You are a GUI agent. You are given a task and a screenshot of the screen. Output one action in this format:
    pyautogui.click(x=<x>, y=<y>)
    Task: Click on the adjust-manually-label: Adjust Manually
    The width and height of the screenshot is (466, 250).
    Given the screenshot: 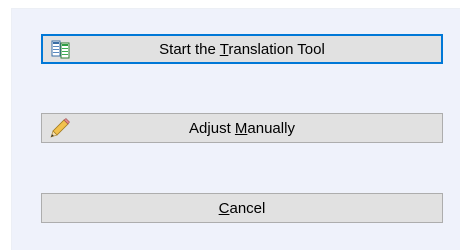 What is the action you would take?
    pyautogui.click(x=242, y=128)
    